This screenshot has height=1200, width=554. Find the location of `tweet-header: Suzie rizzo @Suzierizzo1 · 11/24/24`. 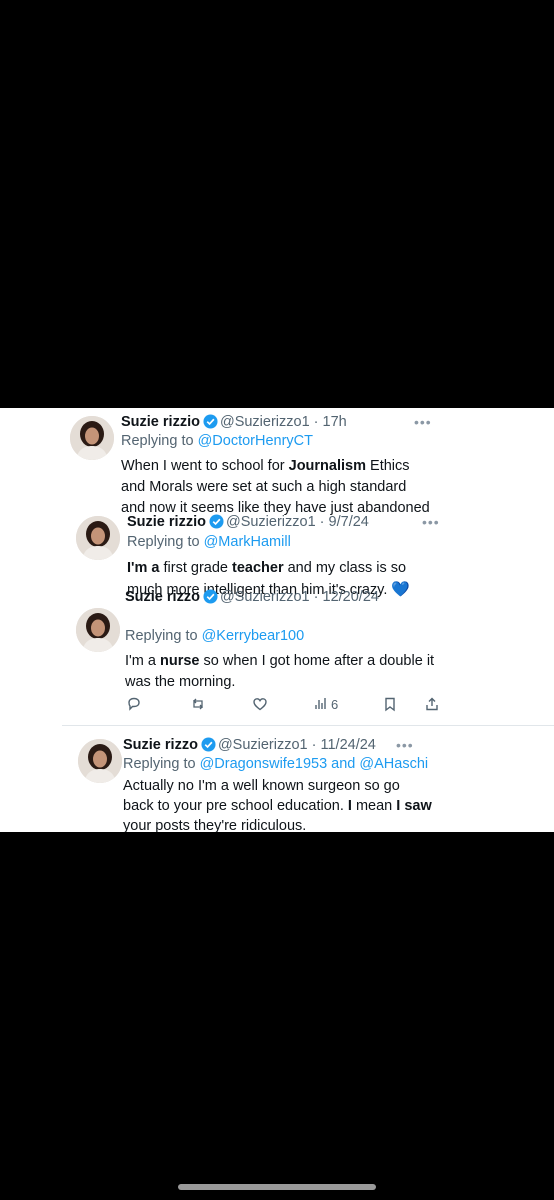

tweet-header: Suzie rizzo @Suzierizzo1 · 11/24/24 is located at coordinates (249, 746).